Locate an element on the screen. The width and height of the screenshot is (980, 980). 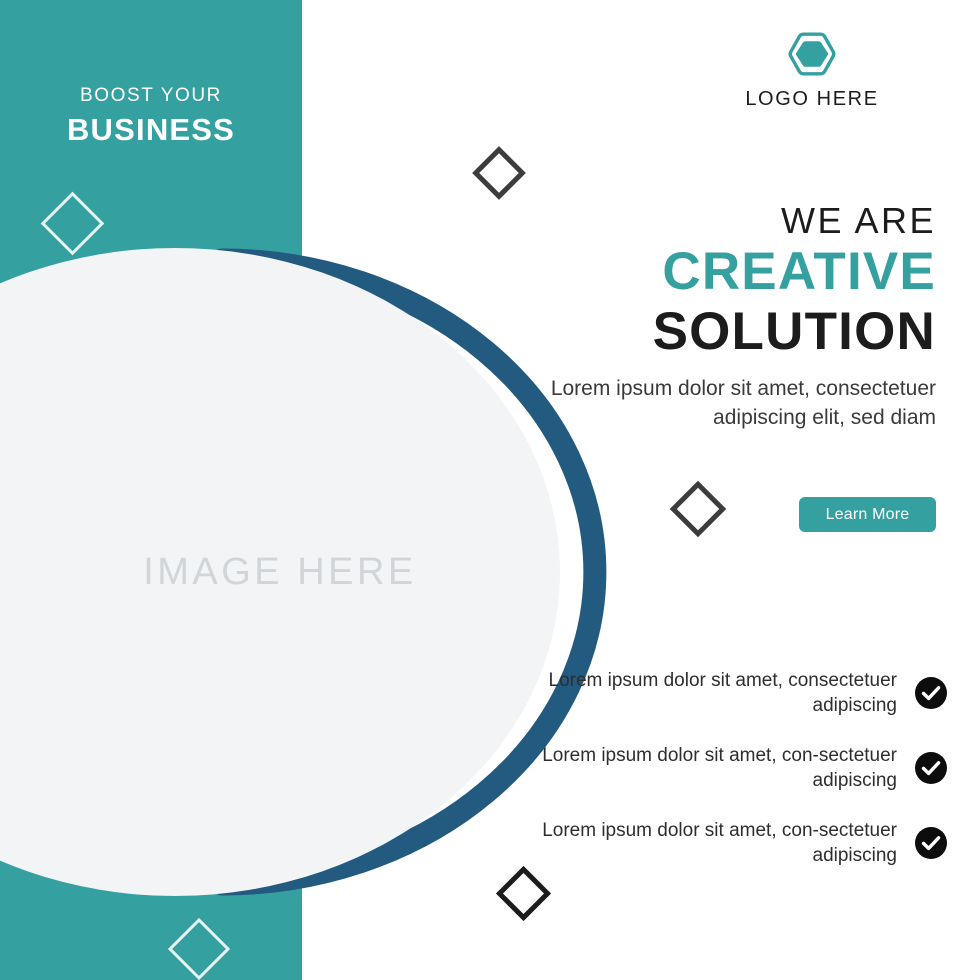
image-placeholder-label: IMAGE HERE is located at coordinates (280, 571).